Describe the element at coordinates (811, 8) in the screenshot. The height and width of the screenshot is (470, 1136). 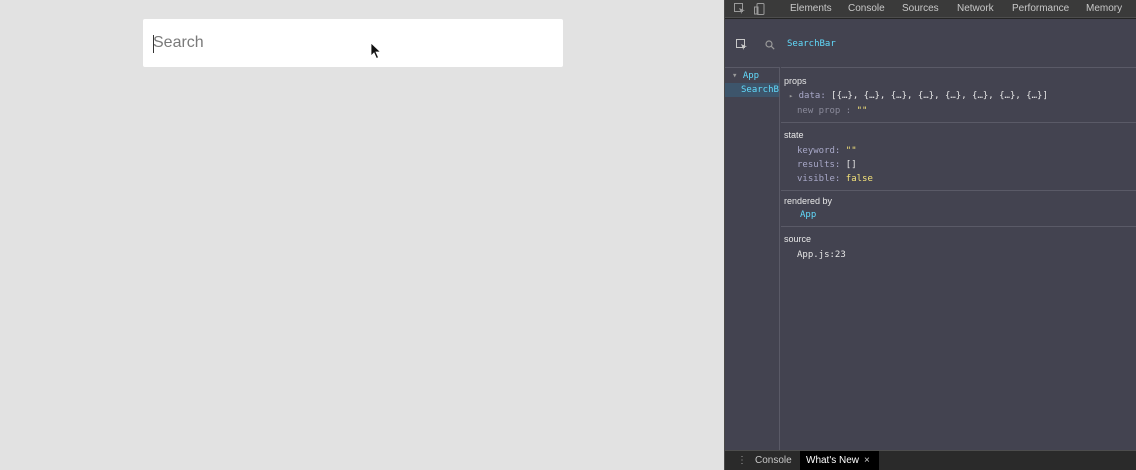
I see `tab-elements: Elements` at that location.